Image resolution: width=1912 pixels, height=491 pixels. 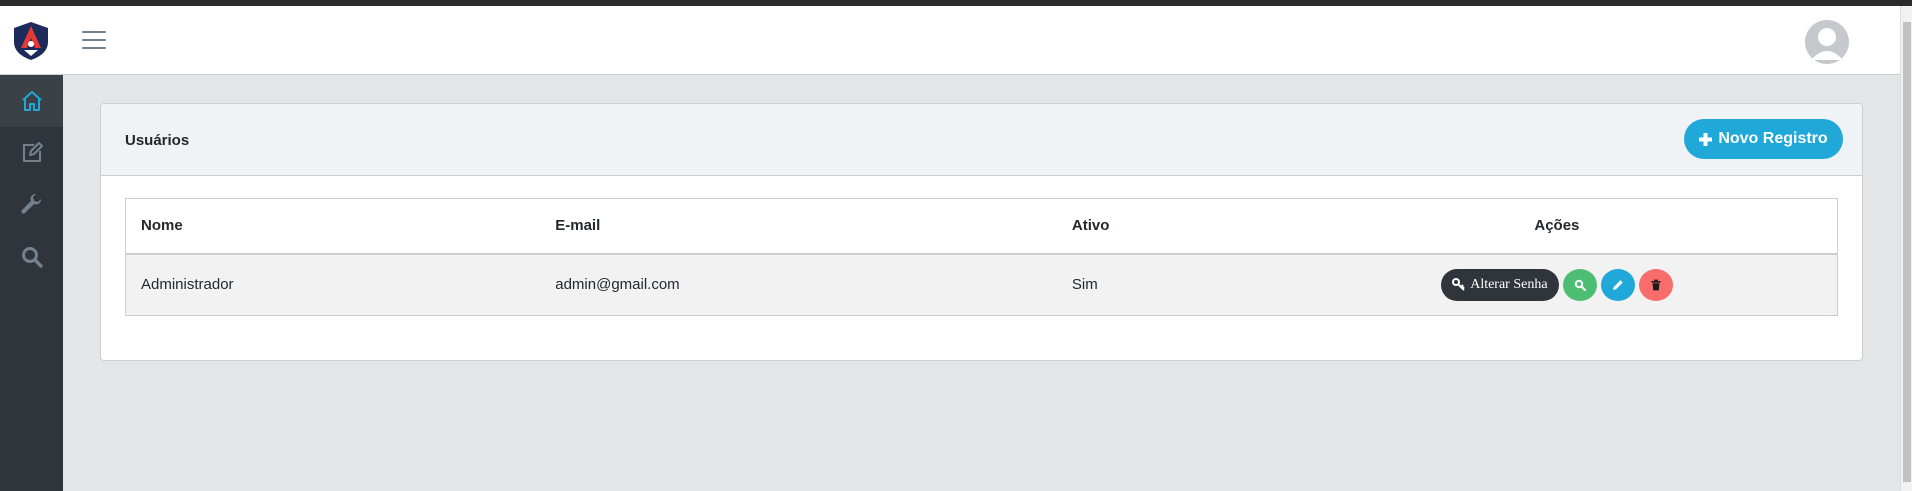 I want to click on new-record-button: Novo Registro, so click(x=1763, y=139).